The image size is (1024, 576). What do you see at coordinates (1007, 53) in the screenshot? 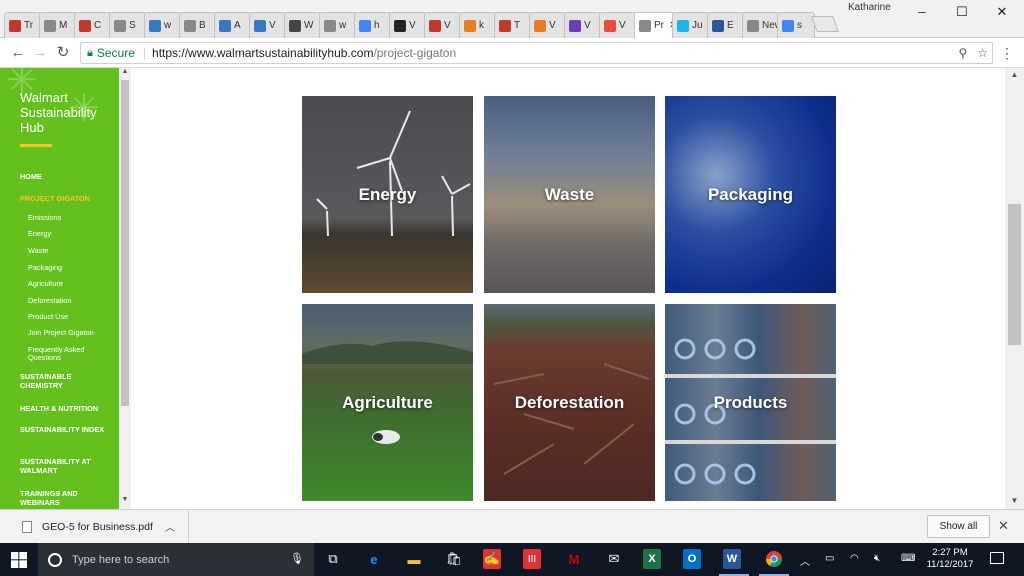
I see `browser-menu-icon: ⋮` at bounding box center [1007, 53].